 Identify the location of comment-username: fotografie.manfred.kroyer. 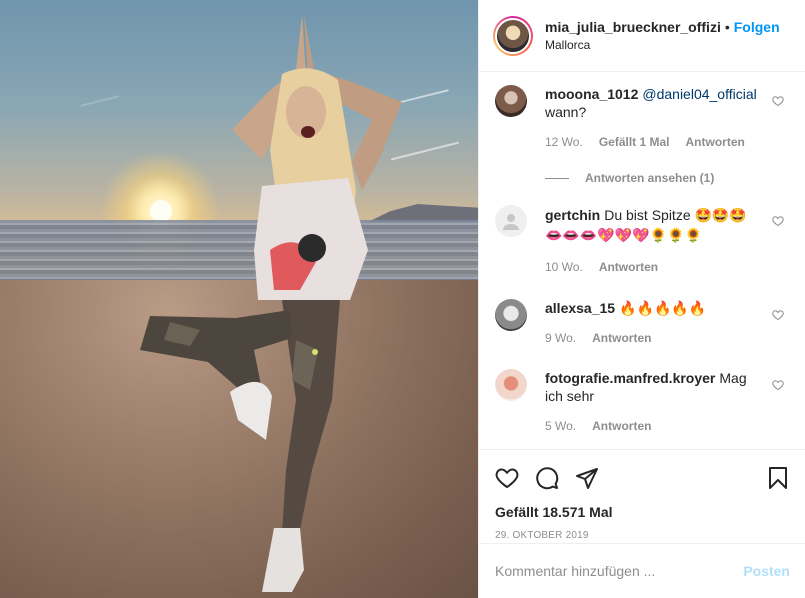
(630, 378).